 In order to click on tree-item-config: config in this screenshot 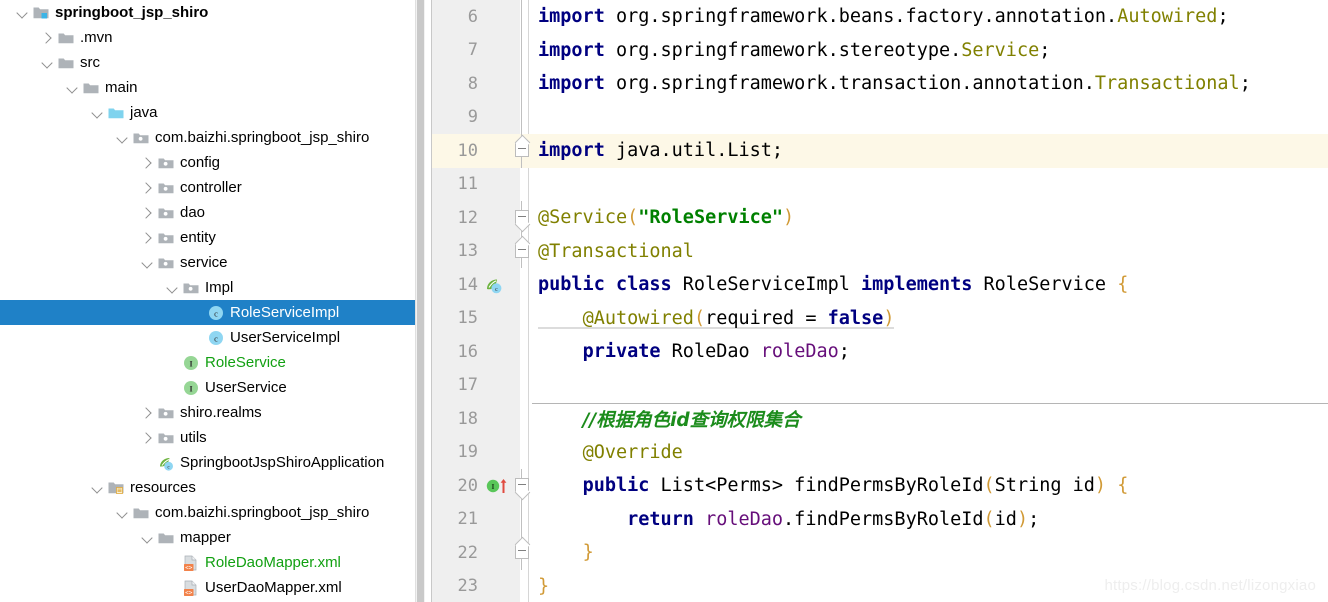, I will do `click(212, 162)`.